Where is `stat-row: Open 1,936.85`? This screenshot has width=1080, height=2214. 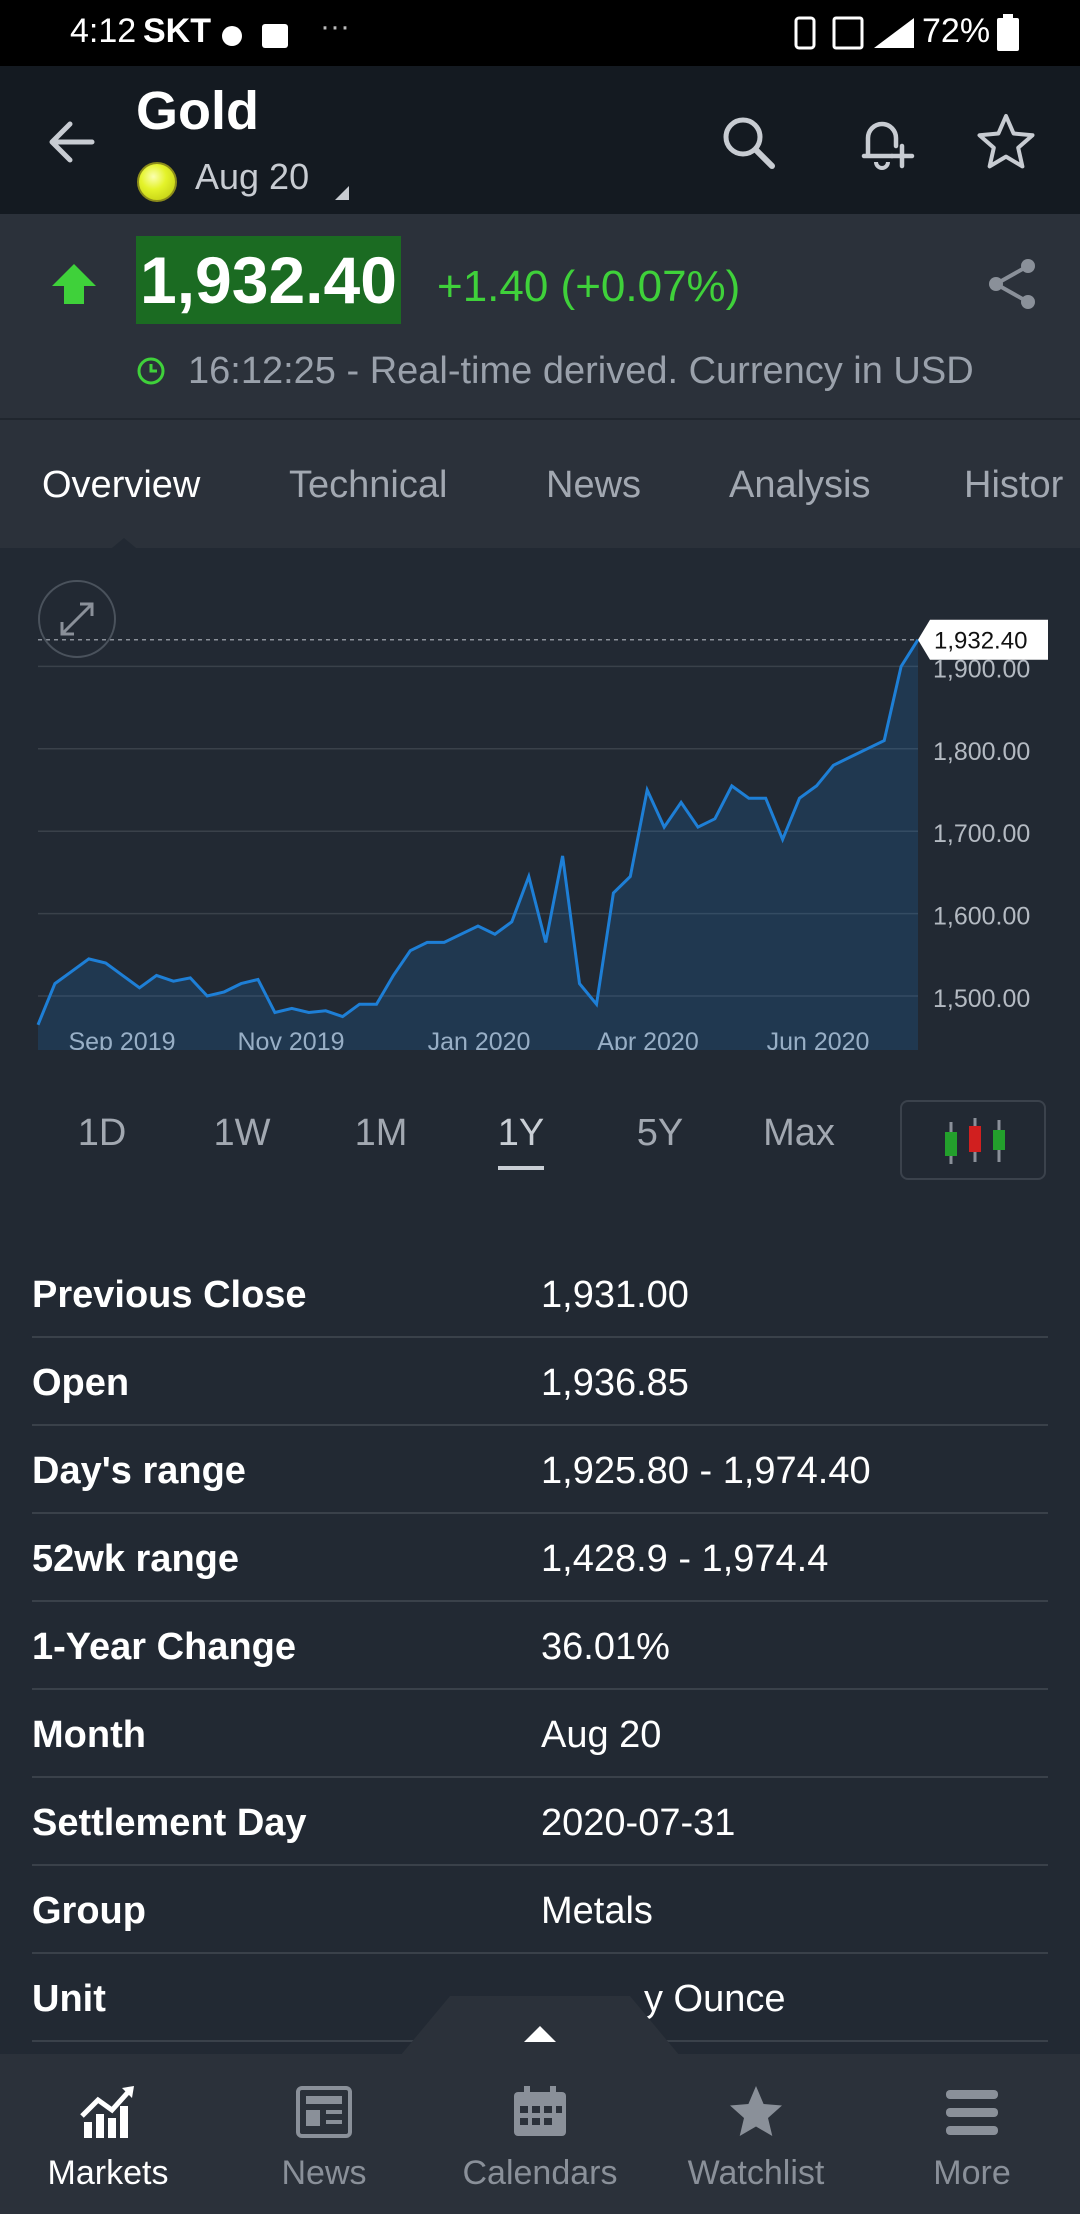
stat-row: Open 1,936.85 is located at coordinates (540, 1382).